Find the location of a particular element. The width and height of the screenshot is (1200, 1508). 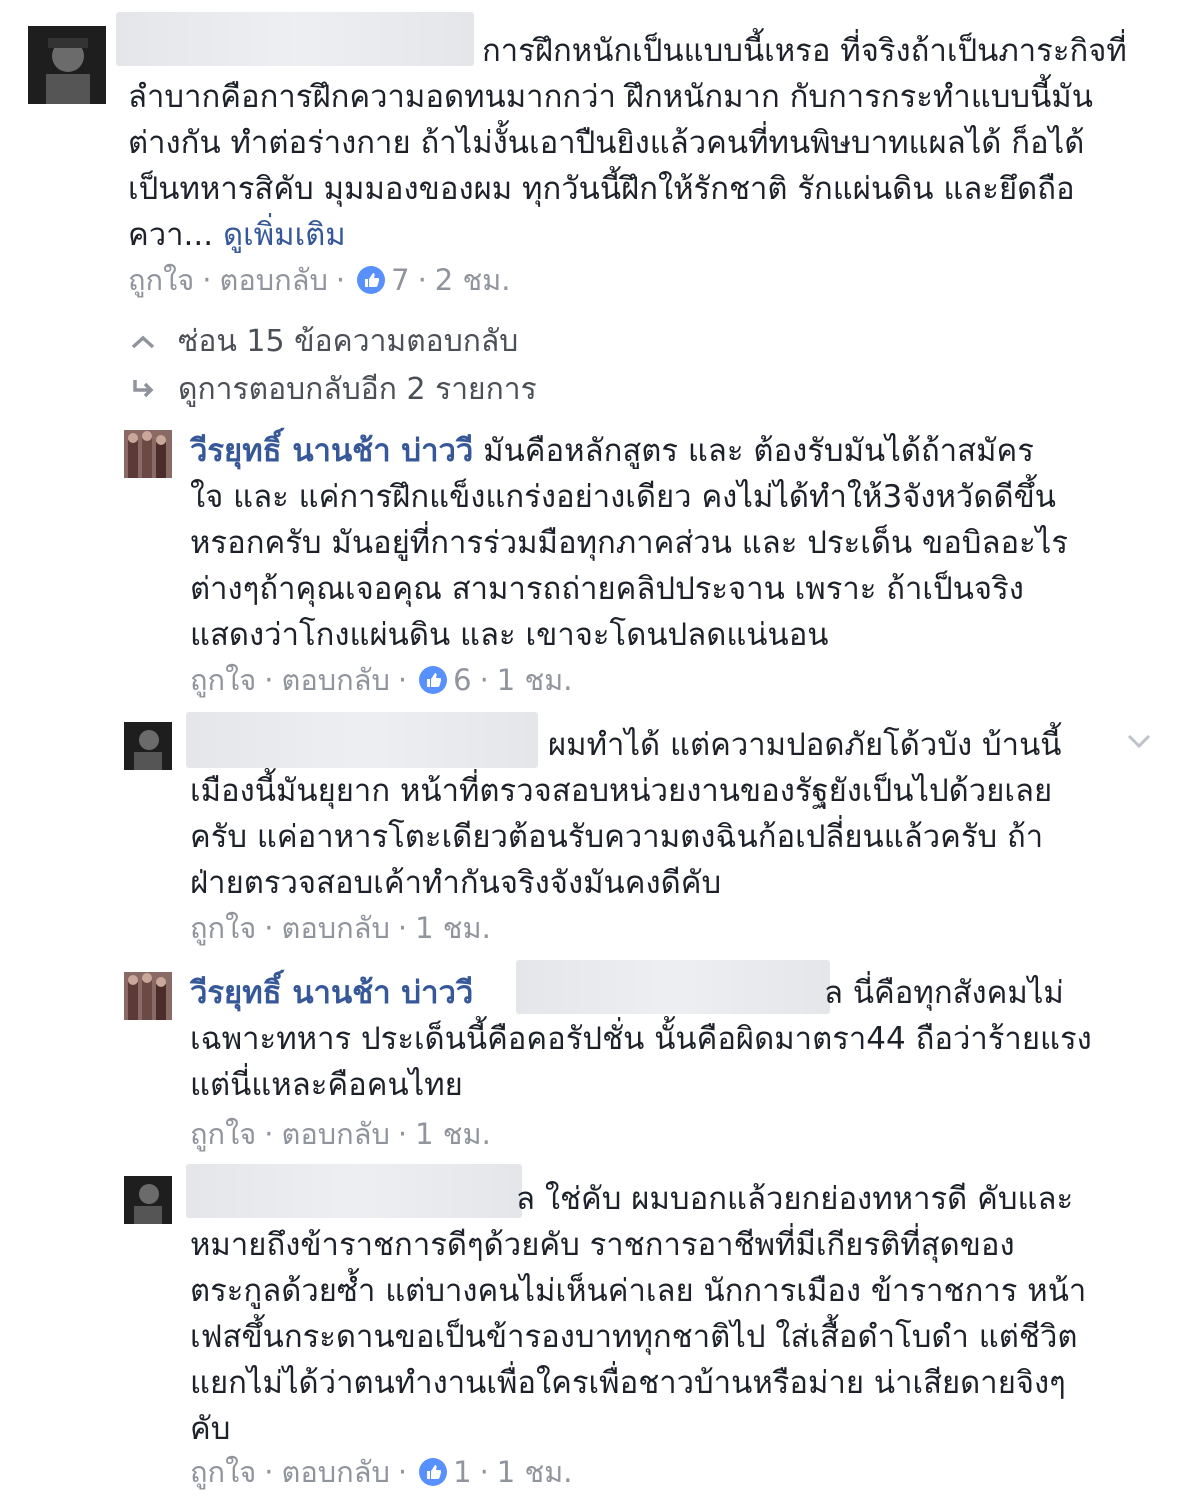

reply-text-first-line: ล นี่คือทุกสังคมไม่ is located at coordinates (944, 993).